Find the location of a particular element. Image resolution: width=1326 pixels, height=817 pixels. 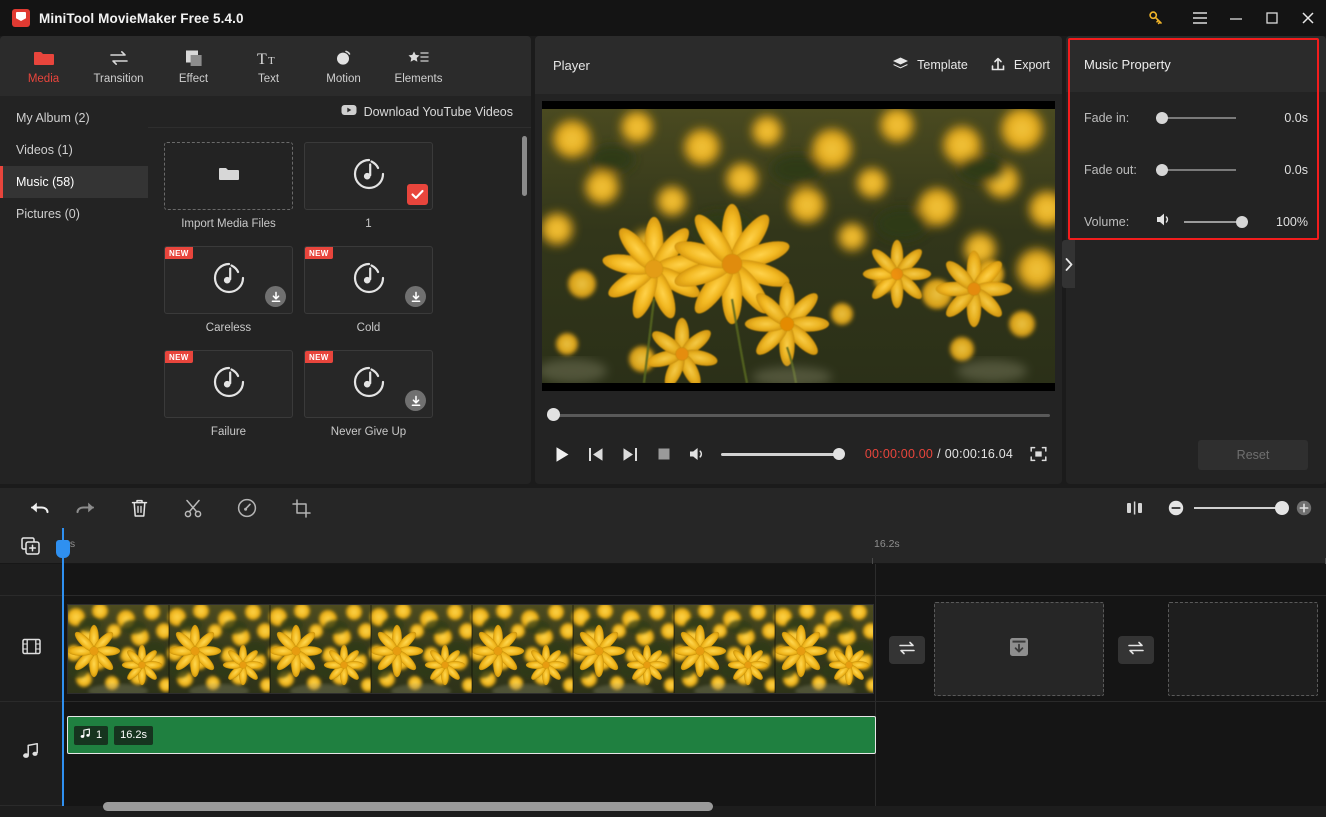

track-header-video is located at coordinates (31, 649).